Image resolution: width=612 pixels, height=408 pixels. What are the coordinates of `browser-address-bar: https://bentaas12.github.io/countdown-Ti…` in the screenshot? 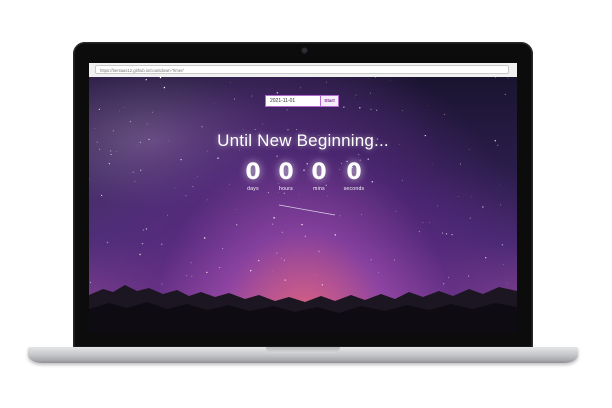 It's located at (303, 70).